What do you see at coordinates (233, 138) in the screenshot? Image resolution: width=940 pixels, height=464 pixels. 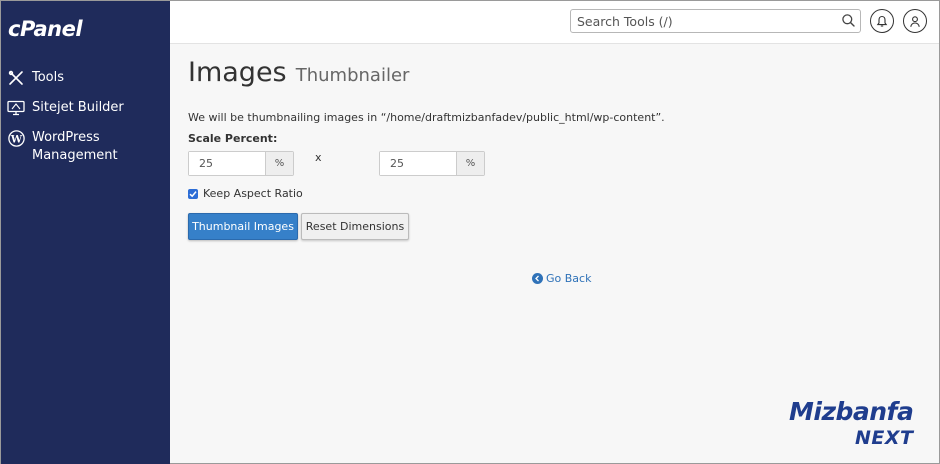 I see `scale-percent-label: Scale Percent:` at bounding box center [233, 138].